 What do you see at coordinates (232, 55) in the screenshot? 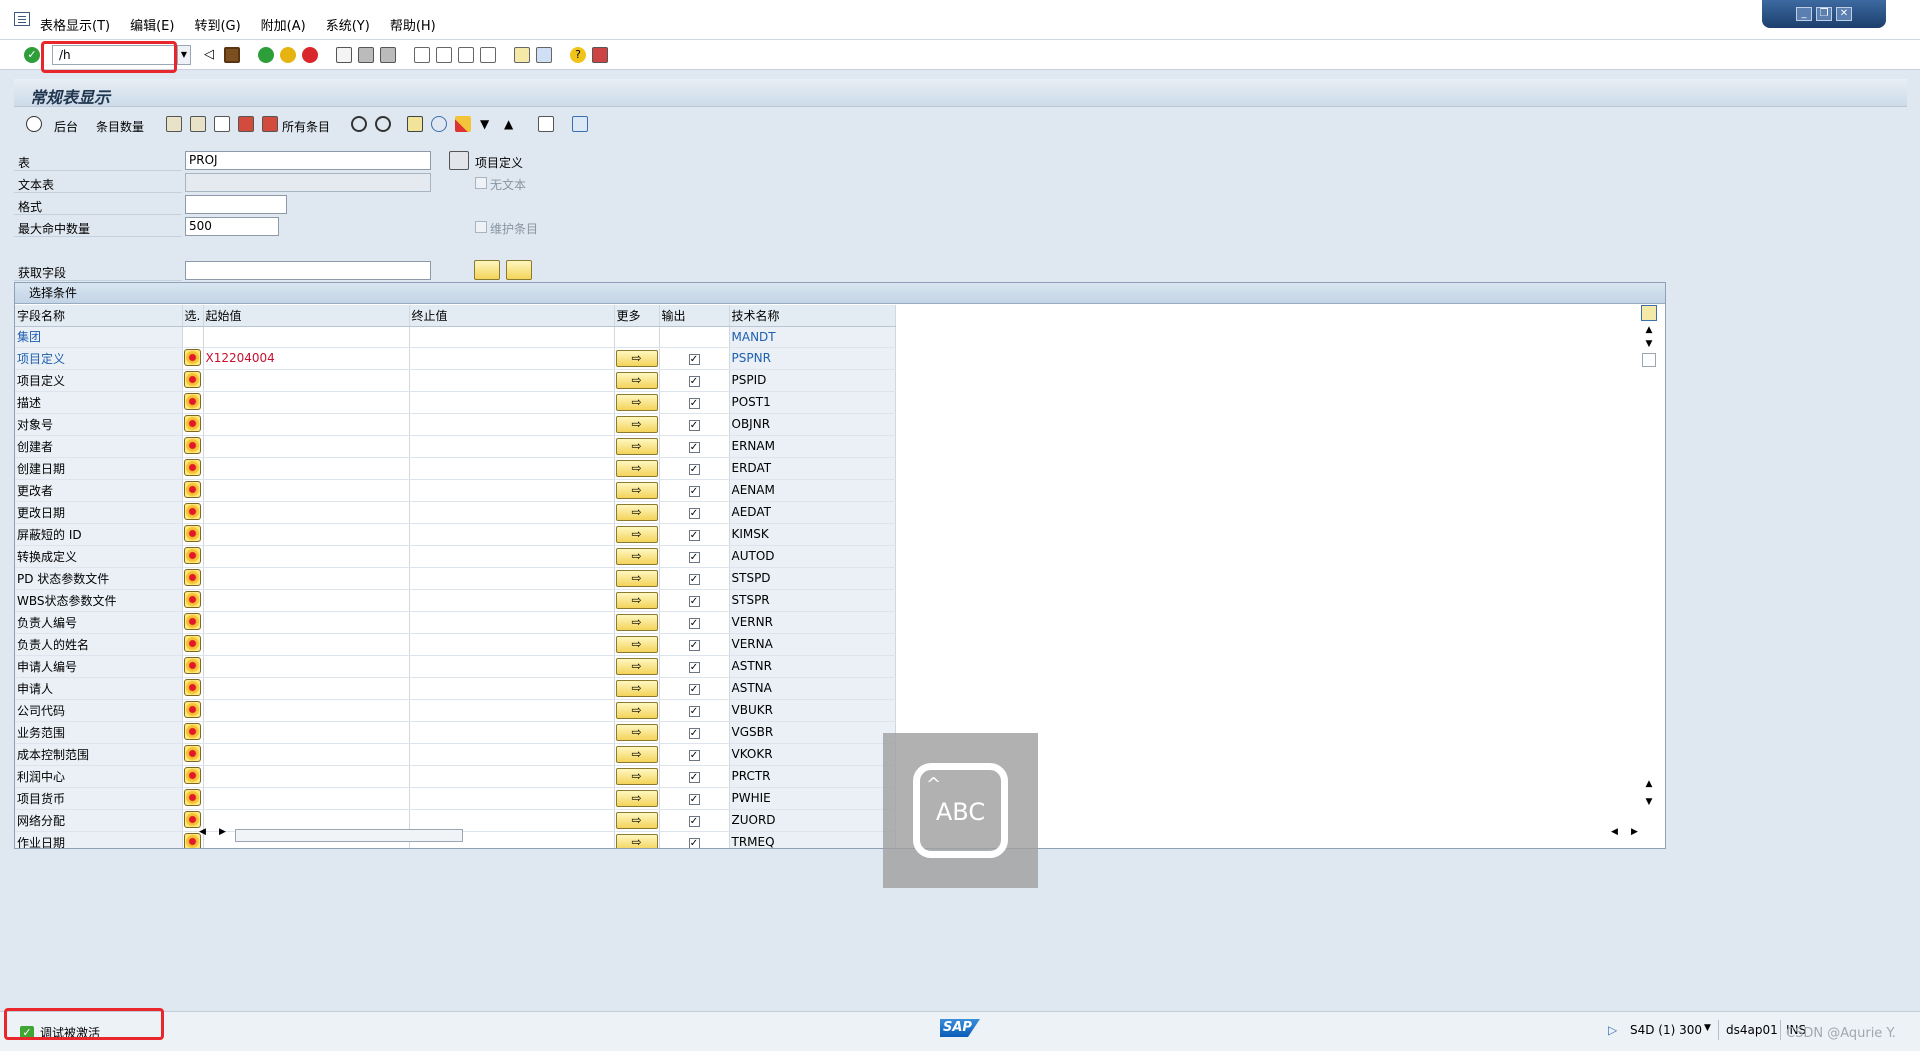
I see `save-icon` at bounding box center [232, 55].